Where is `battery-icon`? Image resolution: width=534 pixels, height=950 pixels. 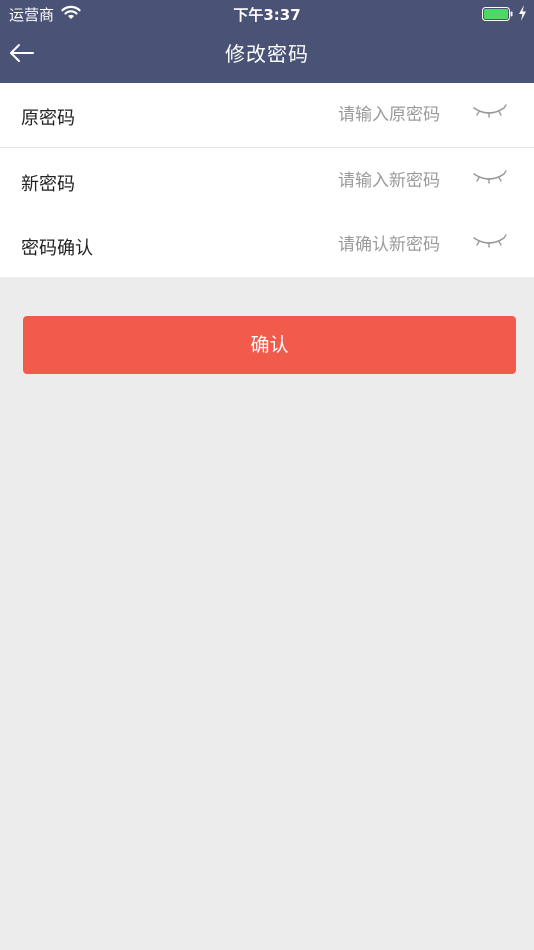 battery-icon is located at coordinates (497, 13).